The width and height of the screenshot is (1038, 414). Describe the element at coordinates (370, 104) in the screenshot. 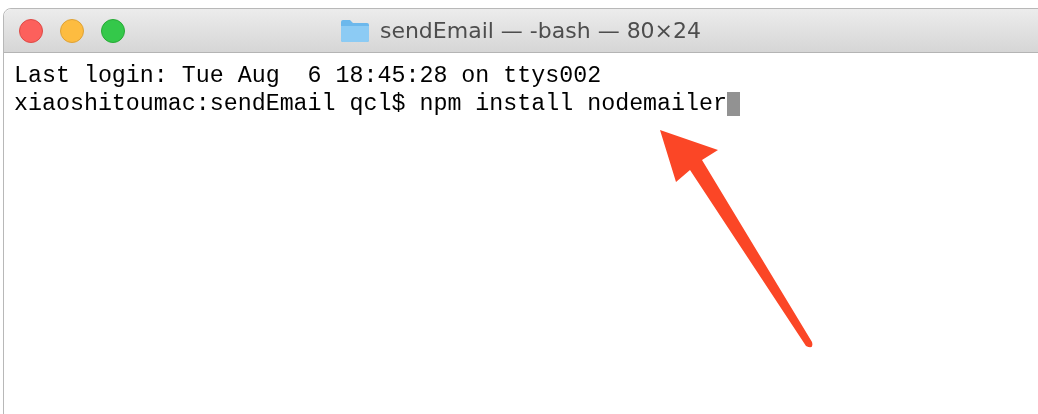

I see `terminal-line: xiaoshitoumac:sendEmail qcl$ npm install nodemailer` at that location.